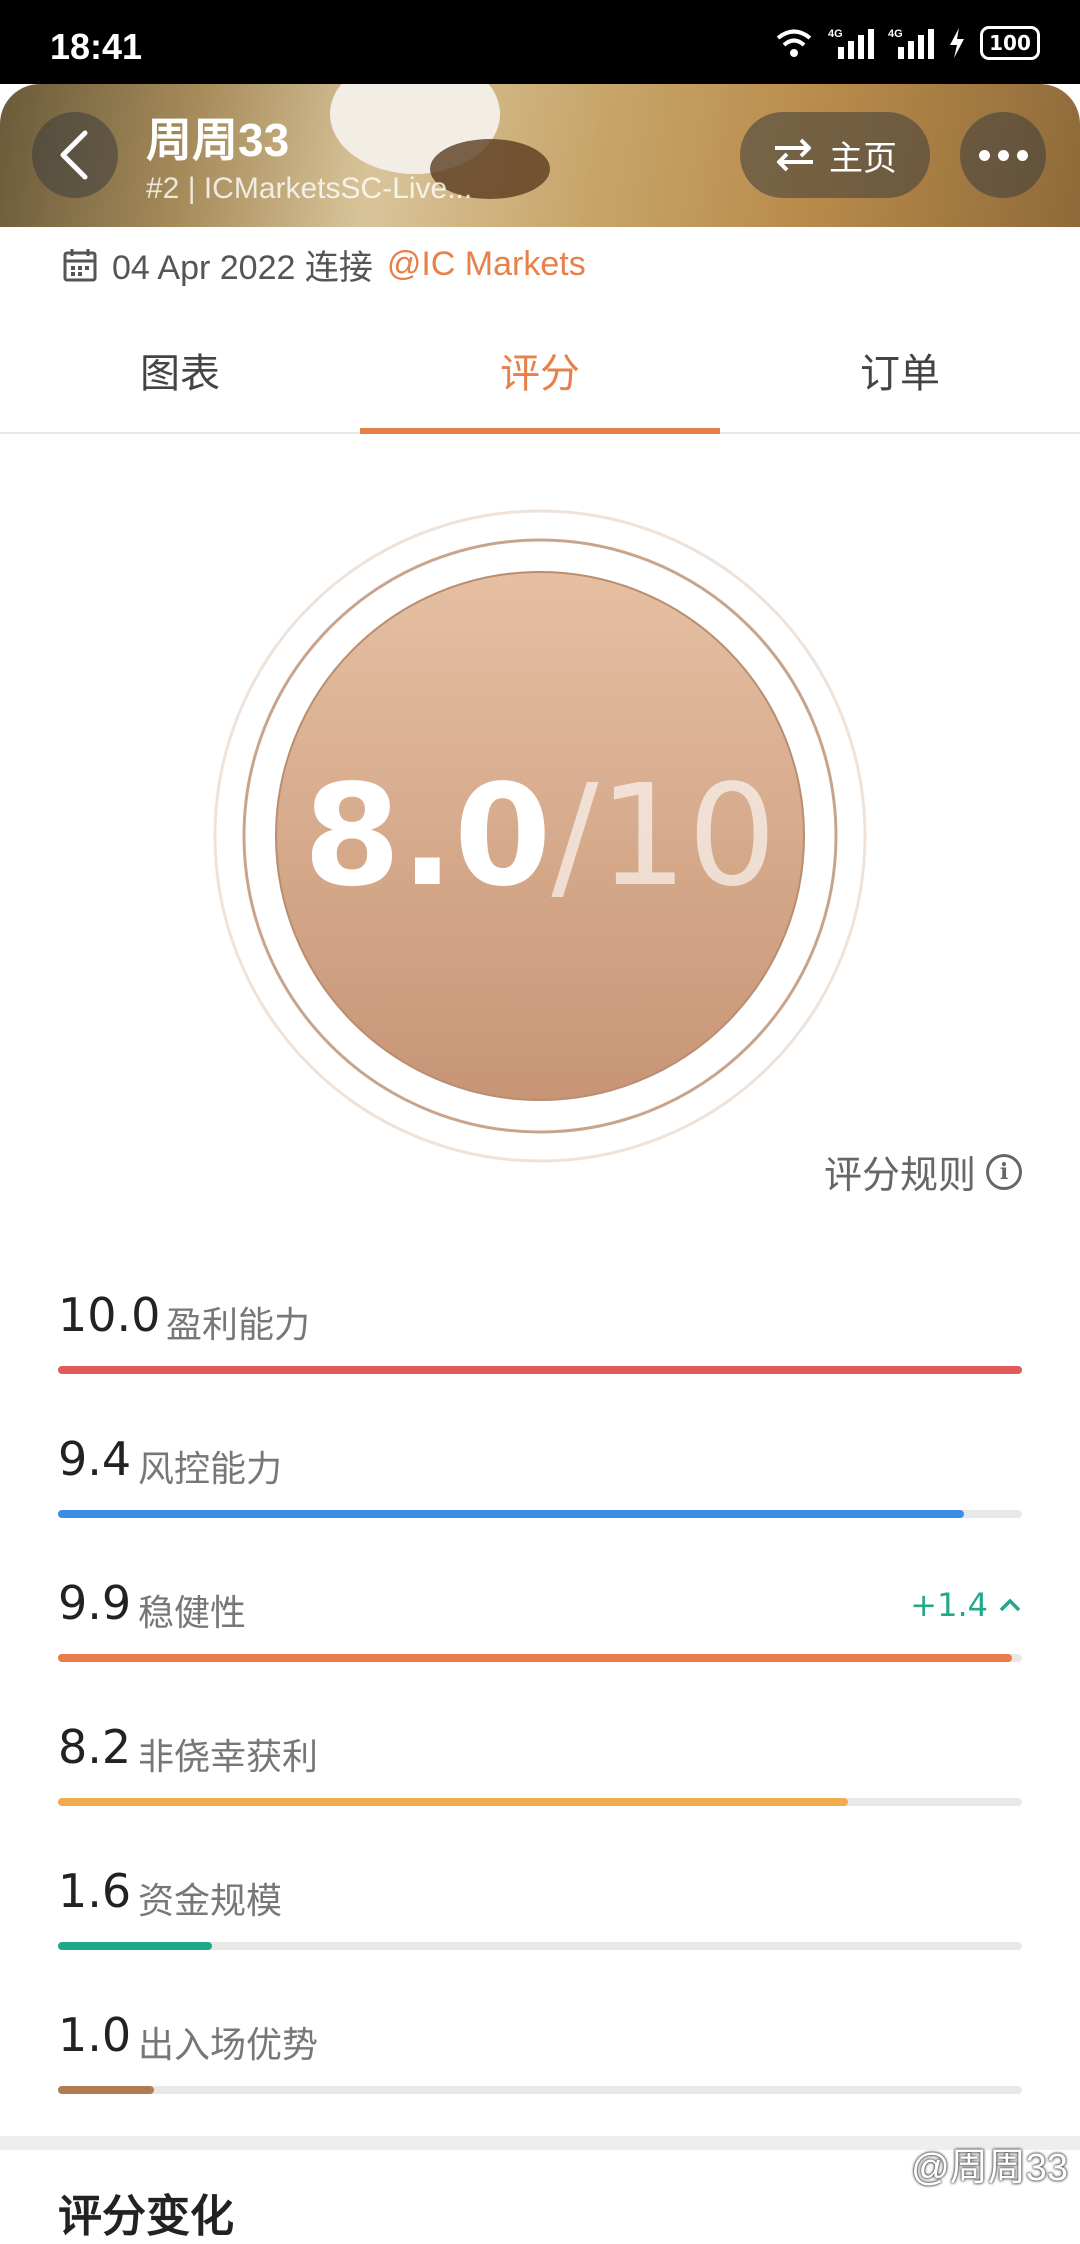  Describe the element at coordinates (1010, 1605) in the screenshot. I see `chevron-up-icon` at that location.